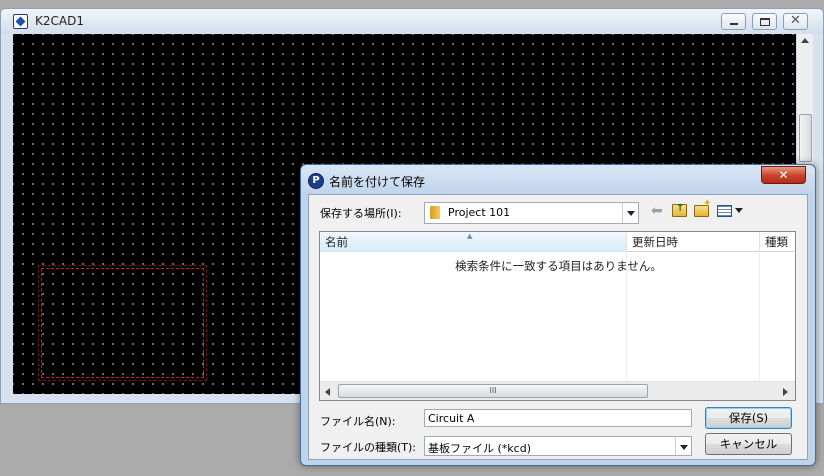  Describe the element at coordinates (531, 213) in the screenshot. I see `save-location-select: Project 101` at that location.